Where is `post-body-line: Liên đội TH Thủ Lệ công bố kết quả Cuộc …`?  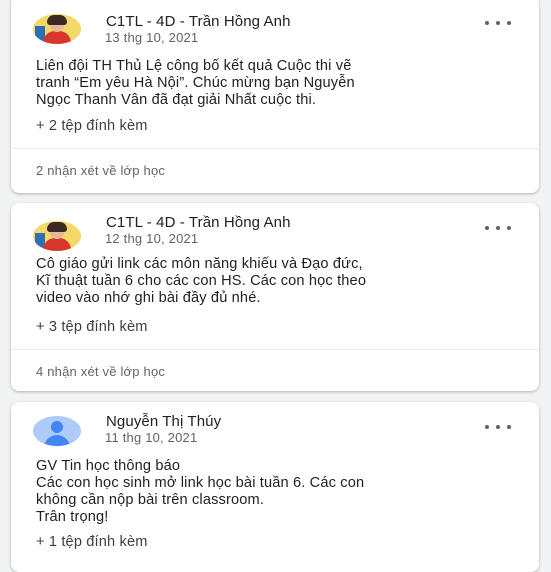
post-body-line: Liên đội TH Thủ Lệ công bố kết quả Cuộc … is located at coordinates (194, 66).